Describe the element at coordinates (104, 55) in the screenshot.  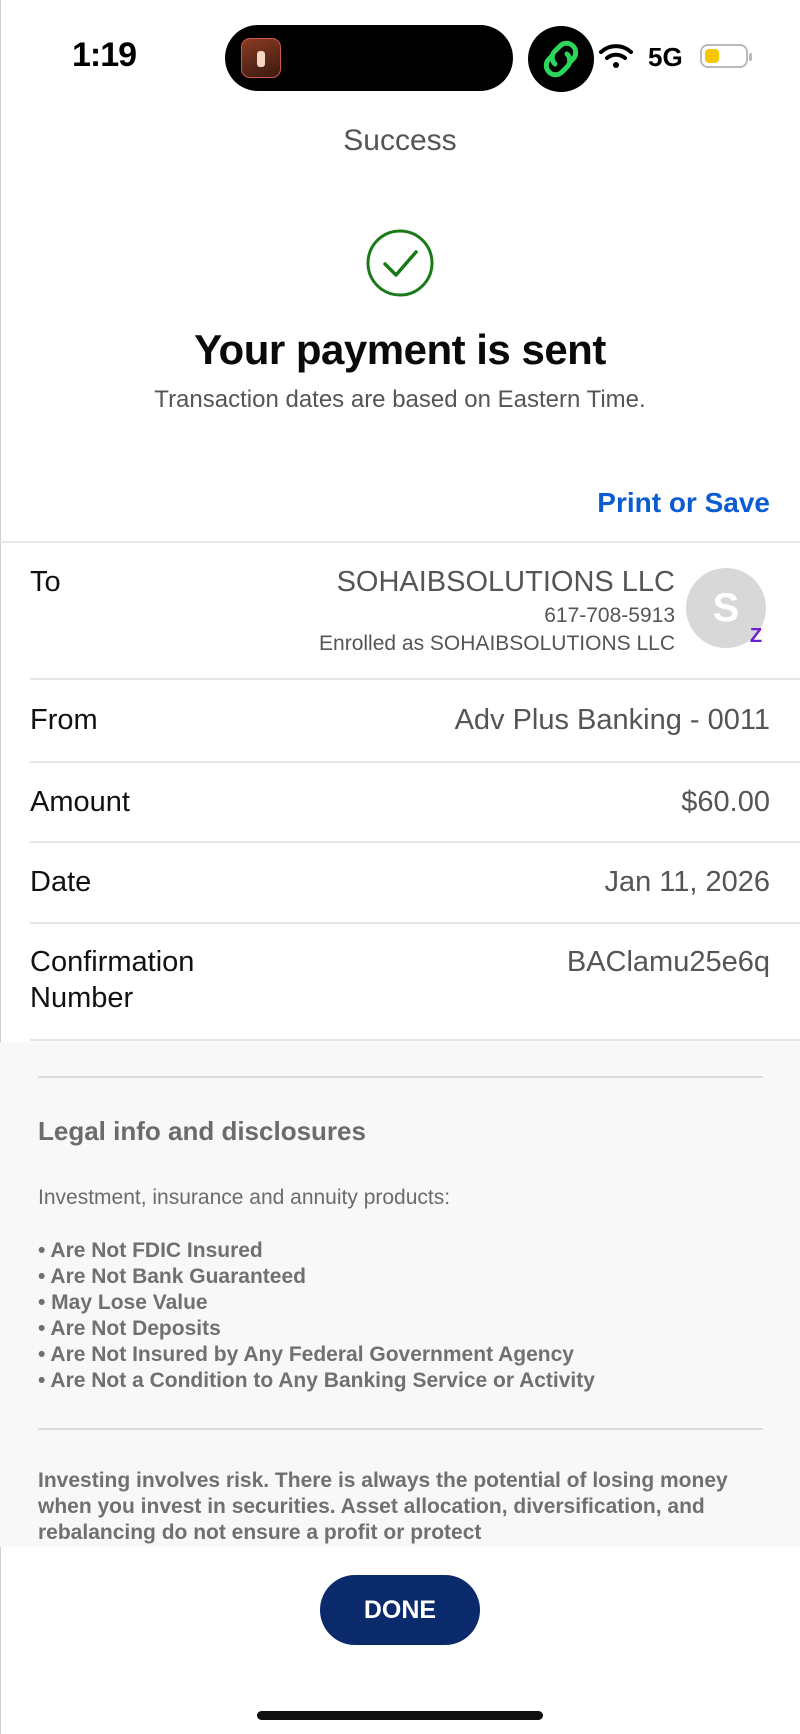
I see `status-time: 1:19` at that location.